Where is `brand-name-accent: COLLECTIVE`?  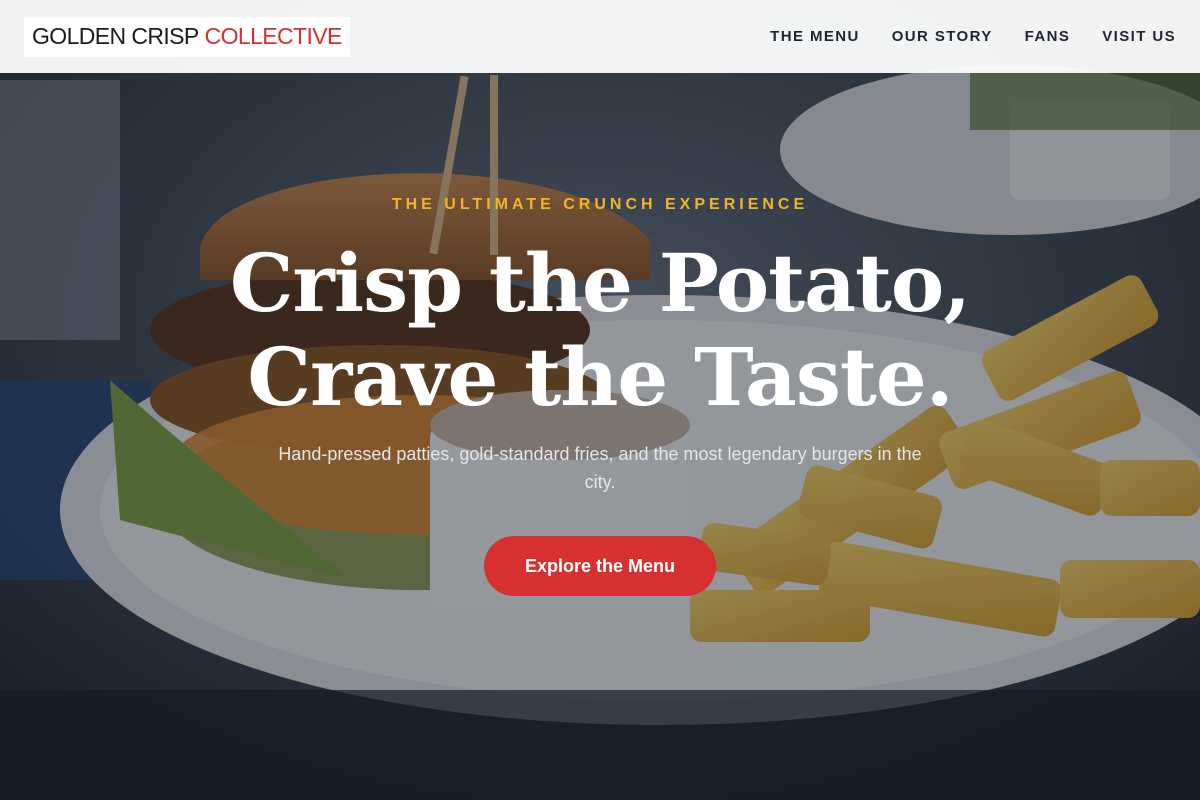 brand-name-accent: COLLECTIVE is located at coordinates (273, 36).